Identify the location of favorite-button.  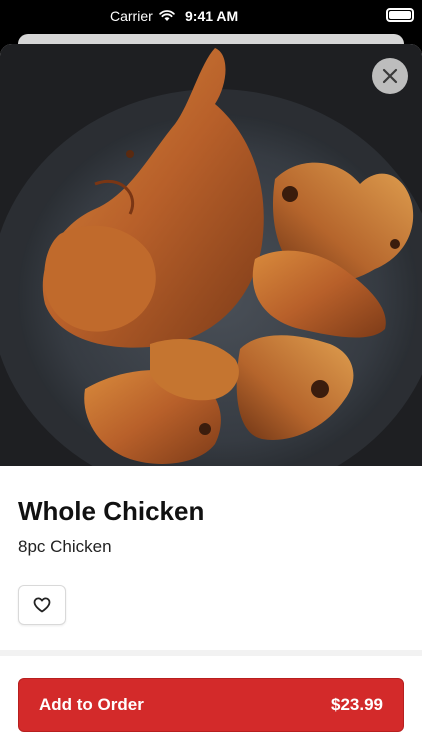
(42, 605).